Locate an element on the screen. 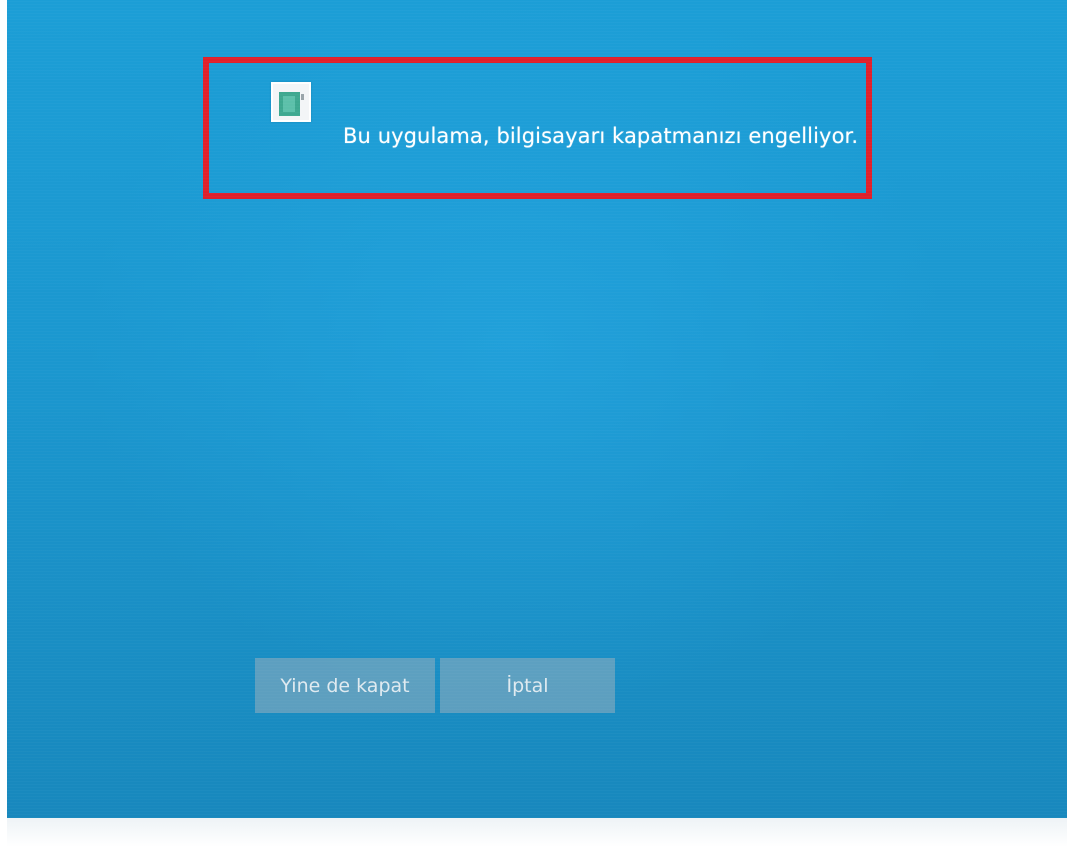 The image size is (1074, 847). app-window-icon is located at coordinates (291, 102).